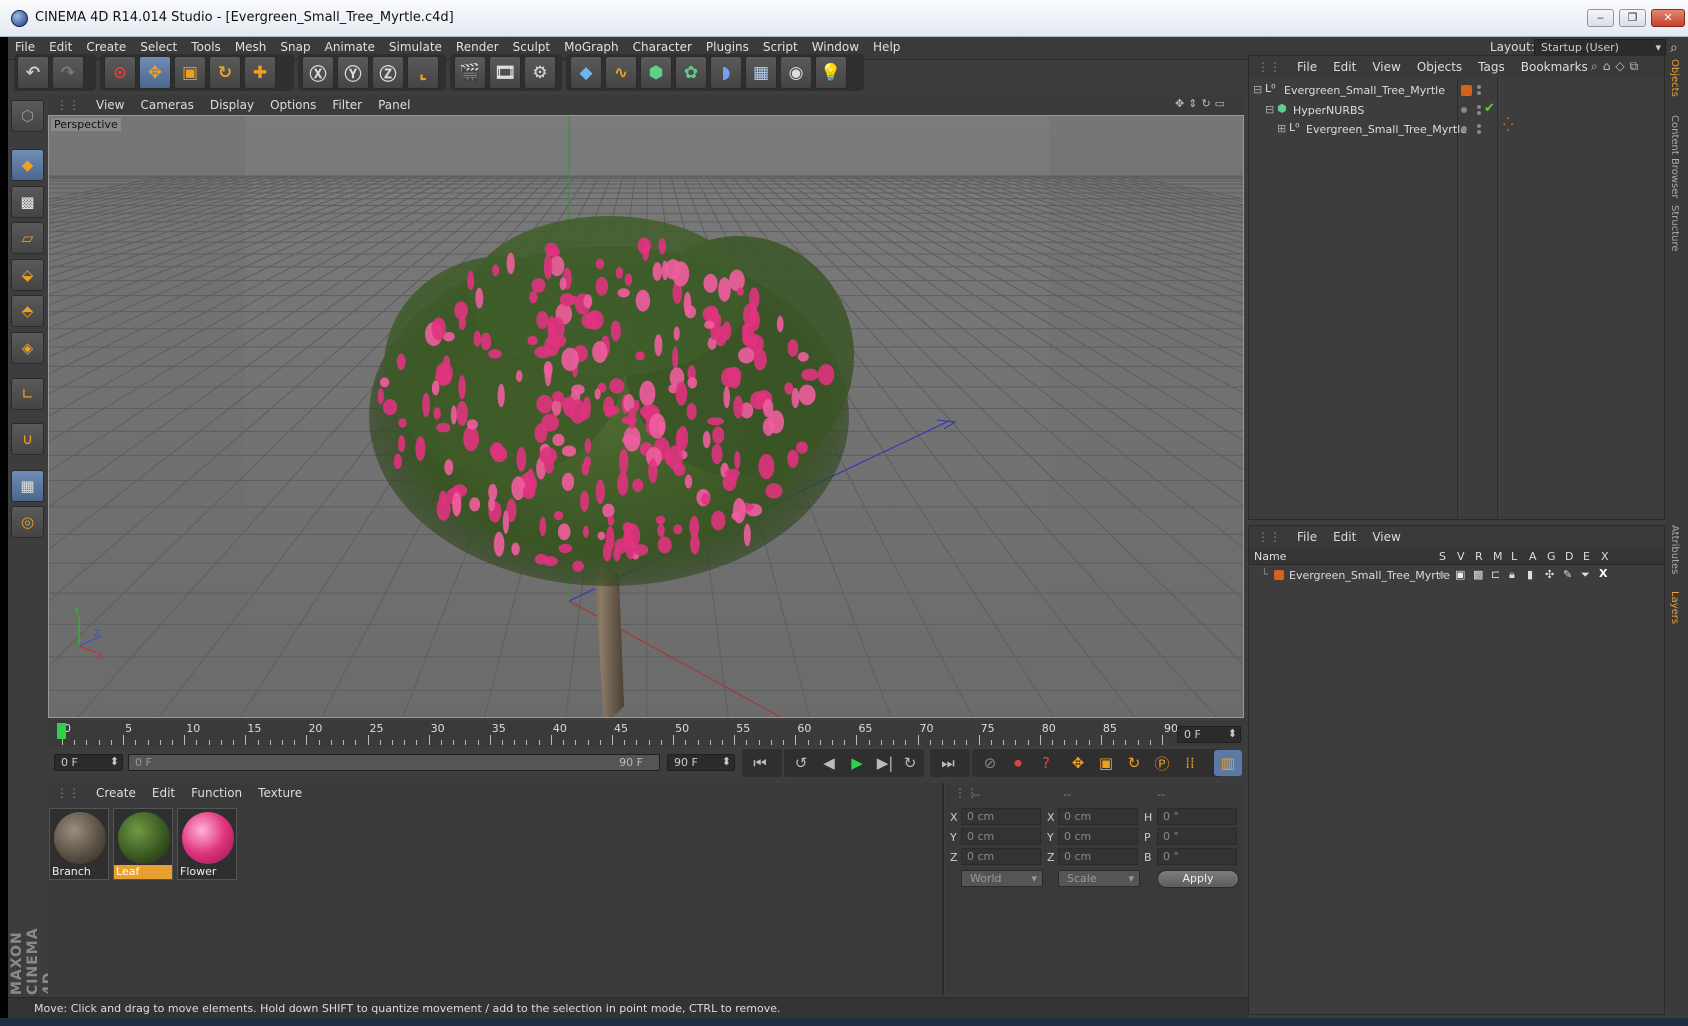  What do you see at coordinates (33, 72) in the screenshot?
I see `undo-icon: ↶` at bounding box center [33, 72].